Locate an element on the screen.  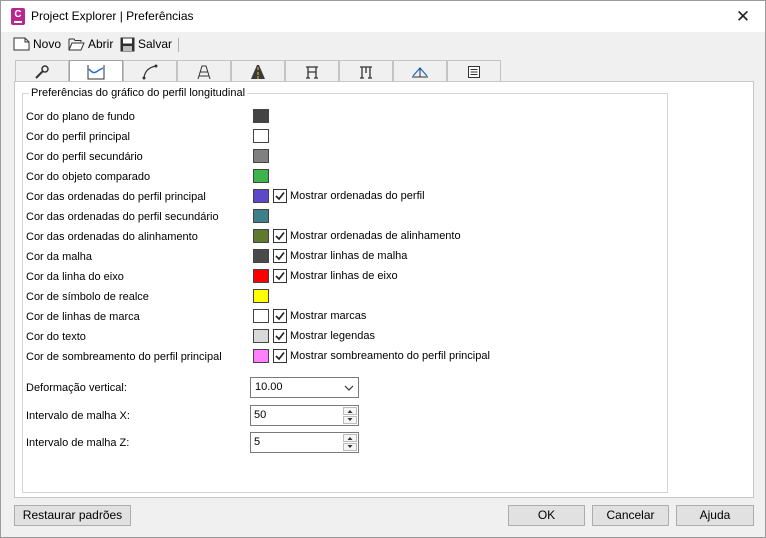
tab-road is located at coordinates (258, 71).